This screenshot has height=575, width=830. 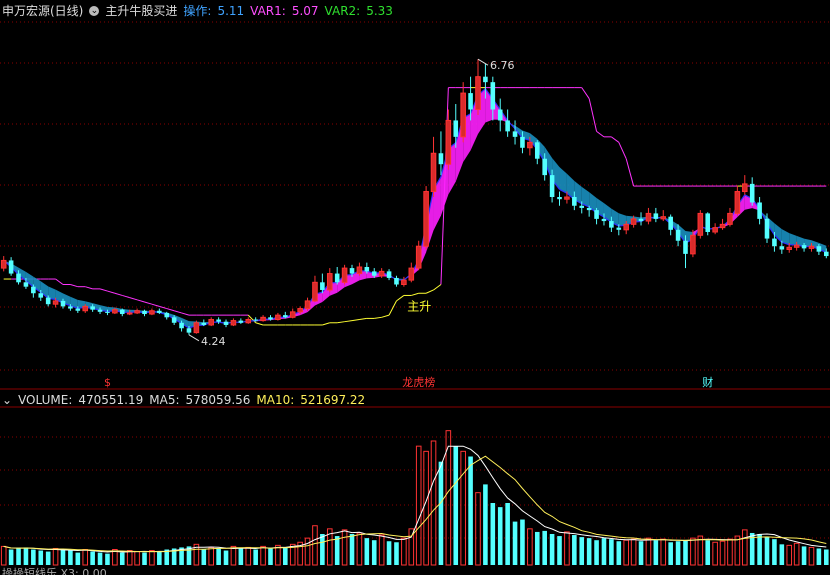 I want to click on var1-value: 5.07, so click(x=305, y=10).